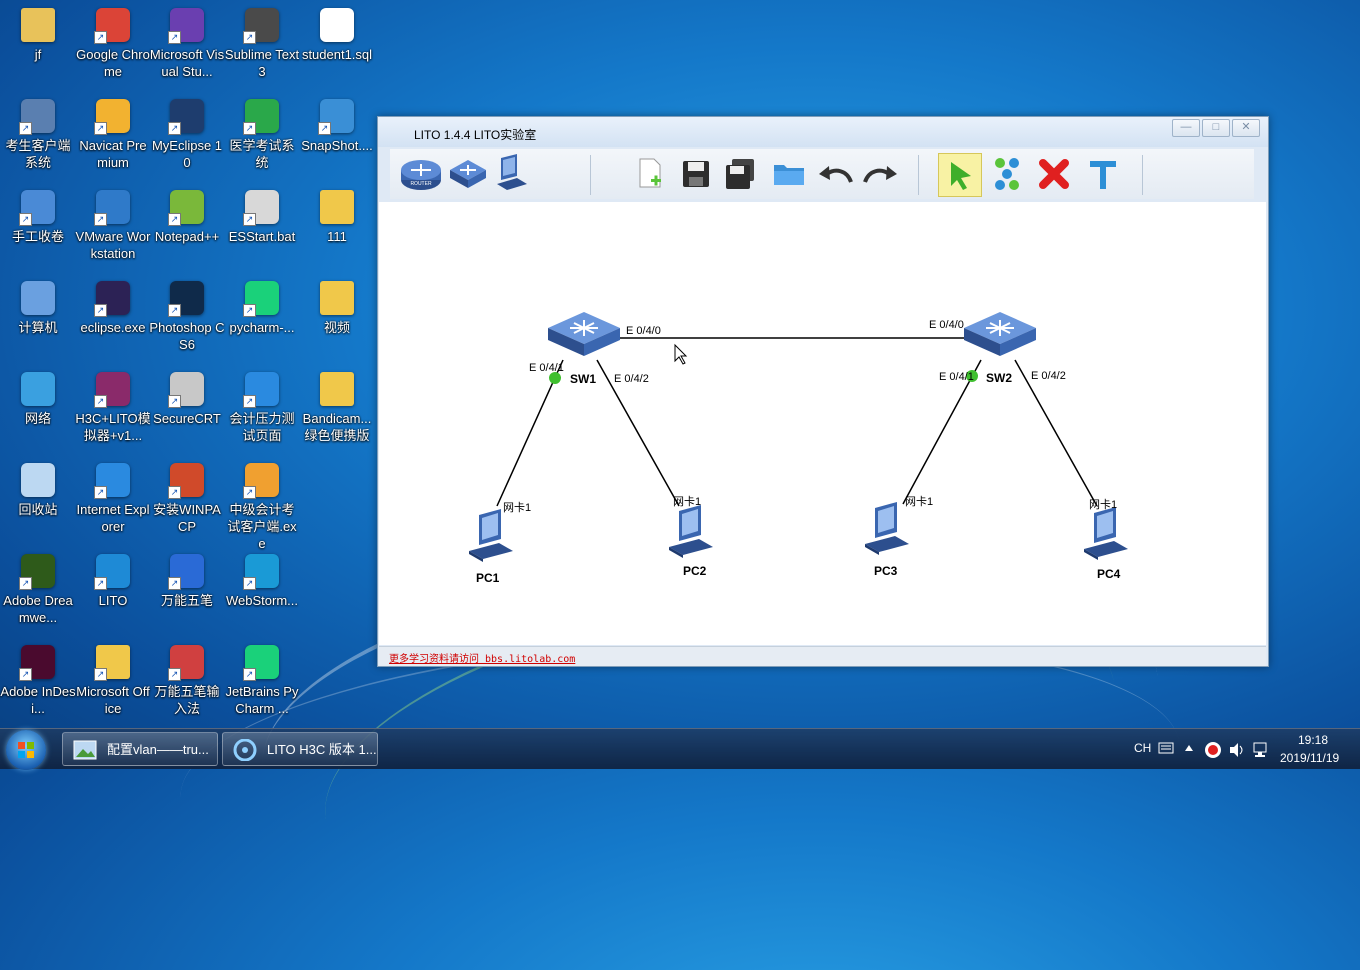  What do you see at coordinates (337, 31) in the screenshot?
I see `desktop-icon: student1.sql` at bounding box center [337, 31].